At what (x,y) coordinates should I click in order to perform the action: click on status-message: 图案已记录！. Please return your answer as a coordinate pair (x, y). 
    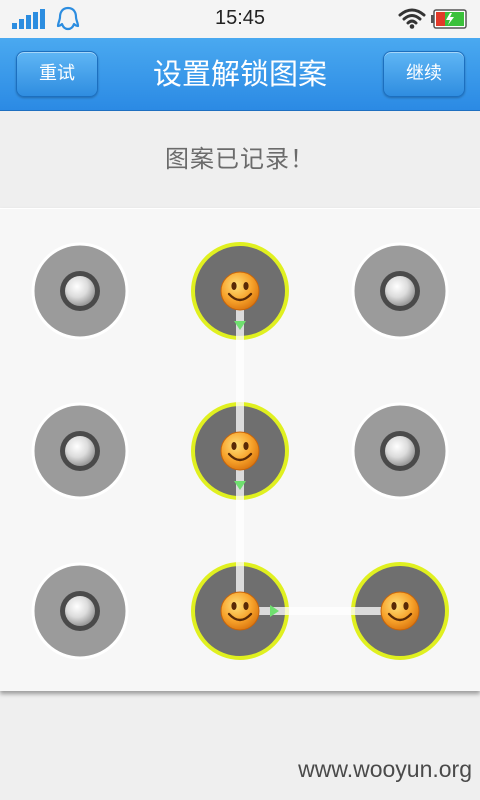
    Looking at the image, I should click on (240, 159).